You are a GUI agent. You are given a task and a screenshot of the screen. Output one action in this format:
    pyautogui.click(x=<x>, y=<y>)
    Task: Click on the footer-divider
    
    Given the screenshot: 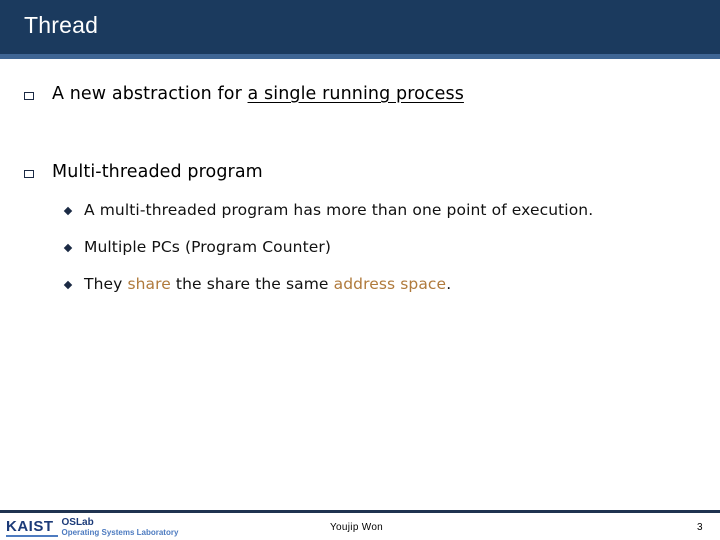 What is the action you would take?
    pyautogui.click(x=360, y=511)
    